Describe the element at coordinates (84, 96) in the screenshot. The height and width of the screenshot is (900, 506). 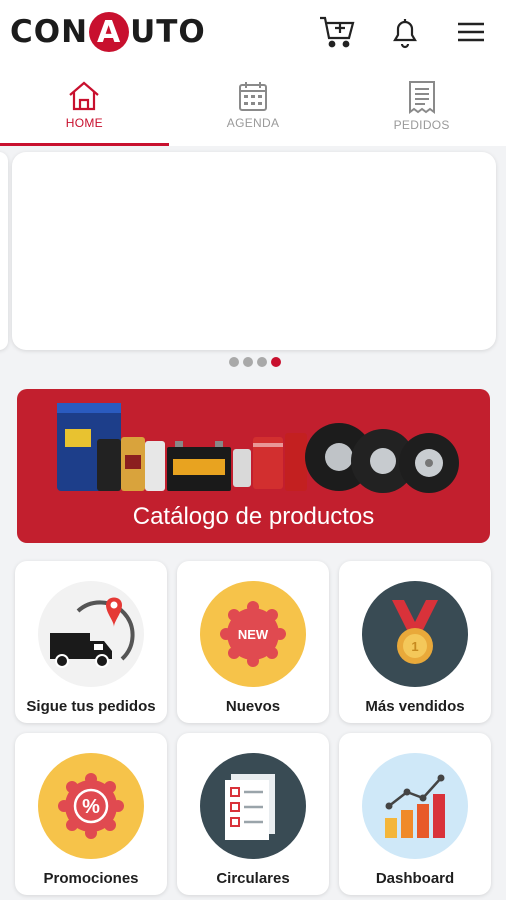
I see `home-icon` at that location.